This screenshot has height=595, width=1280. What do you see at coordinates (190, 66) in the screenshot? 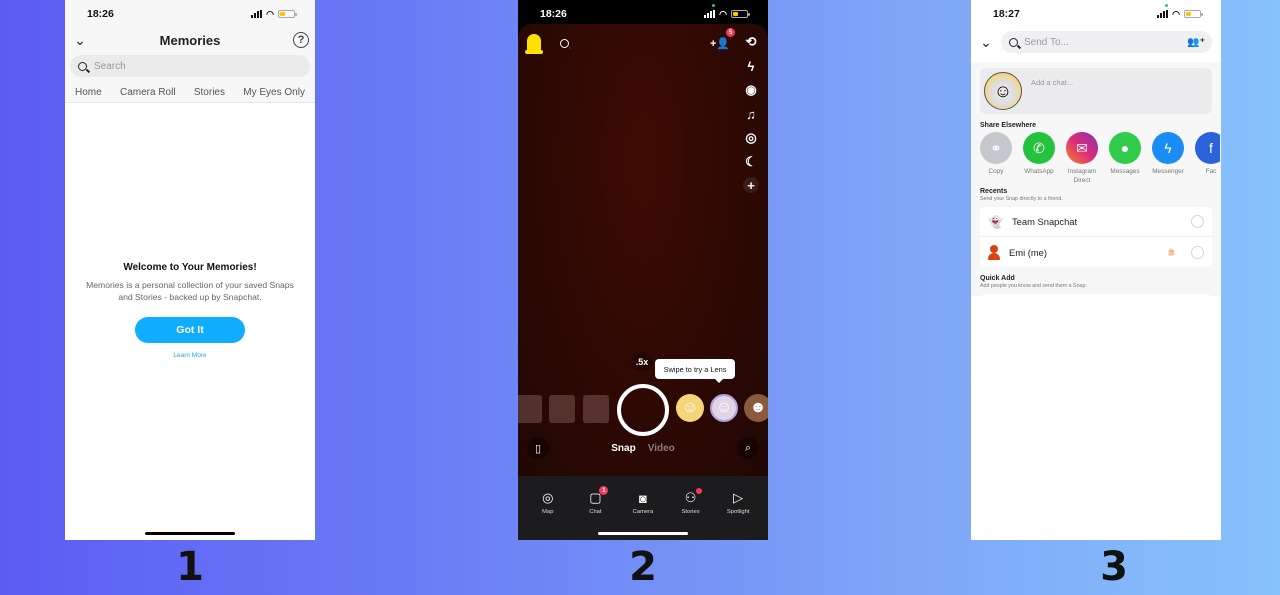
I see `search-input: Search` at bounding box center [190, 66].